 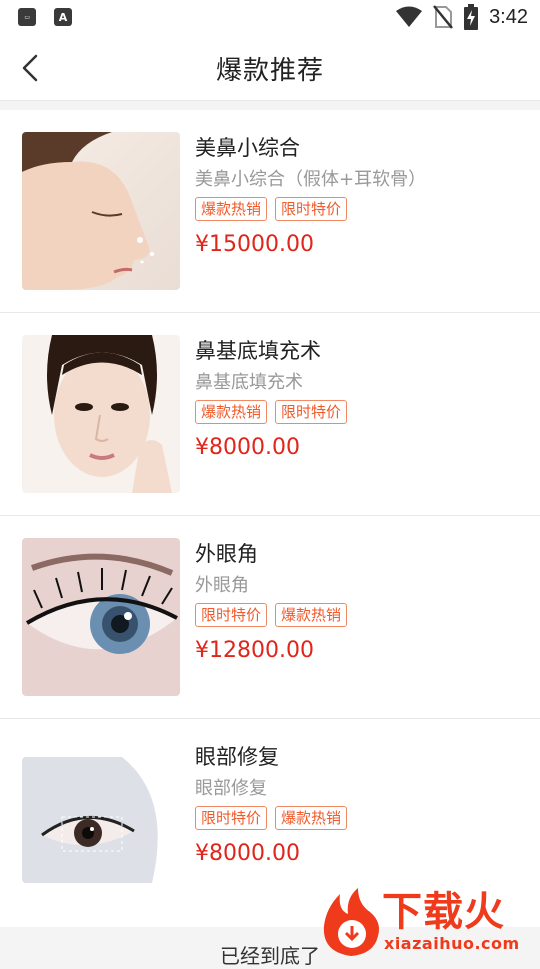 What do you see at coordinates (409, 16) in the screenshot?
I see `wifi-icon` at bounding box center [409, 16].